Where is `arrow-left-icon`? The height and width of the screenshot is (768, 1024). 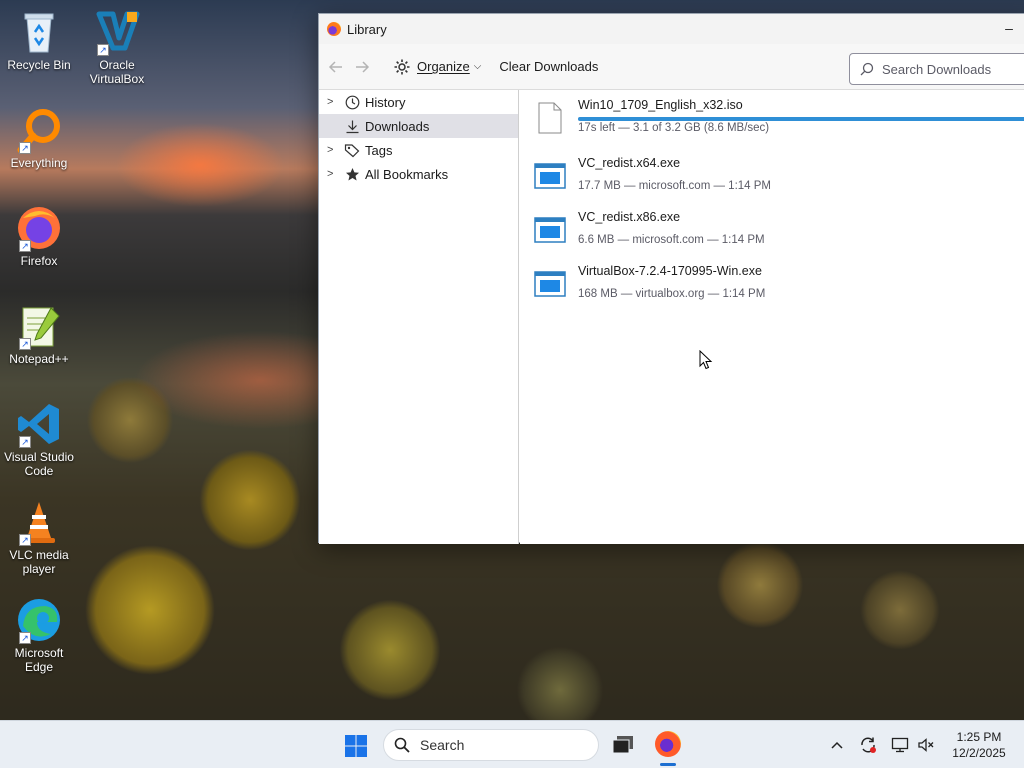
arrow-left-icon is located at coordinates (335, 66).